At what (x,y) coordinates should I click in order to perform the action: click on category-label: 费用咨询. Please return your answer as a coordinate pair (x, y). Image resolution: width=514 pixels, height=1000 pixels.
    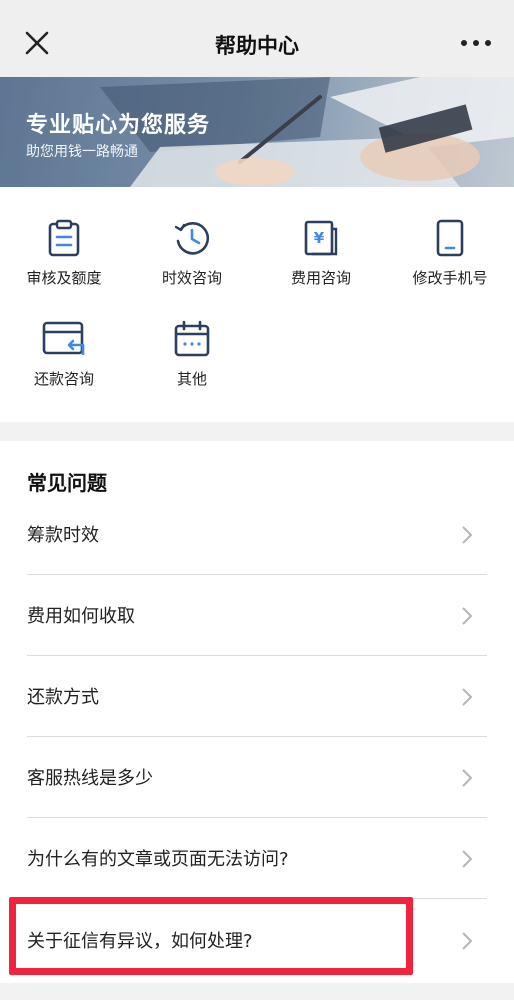
    Looking at the image, I should click on (320, 278).